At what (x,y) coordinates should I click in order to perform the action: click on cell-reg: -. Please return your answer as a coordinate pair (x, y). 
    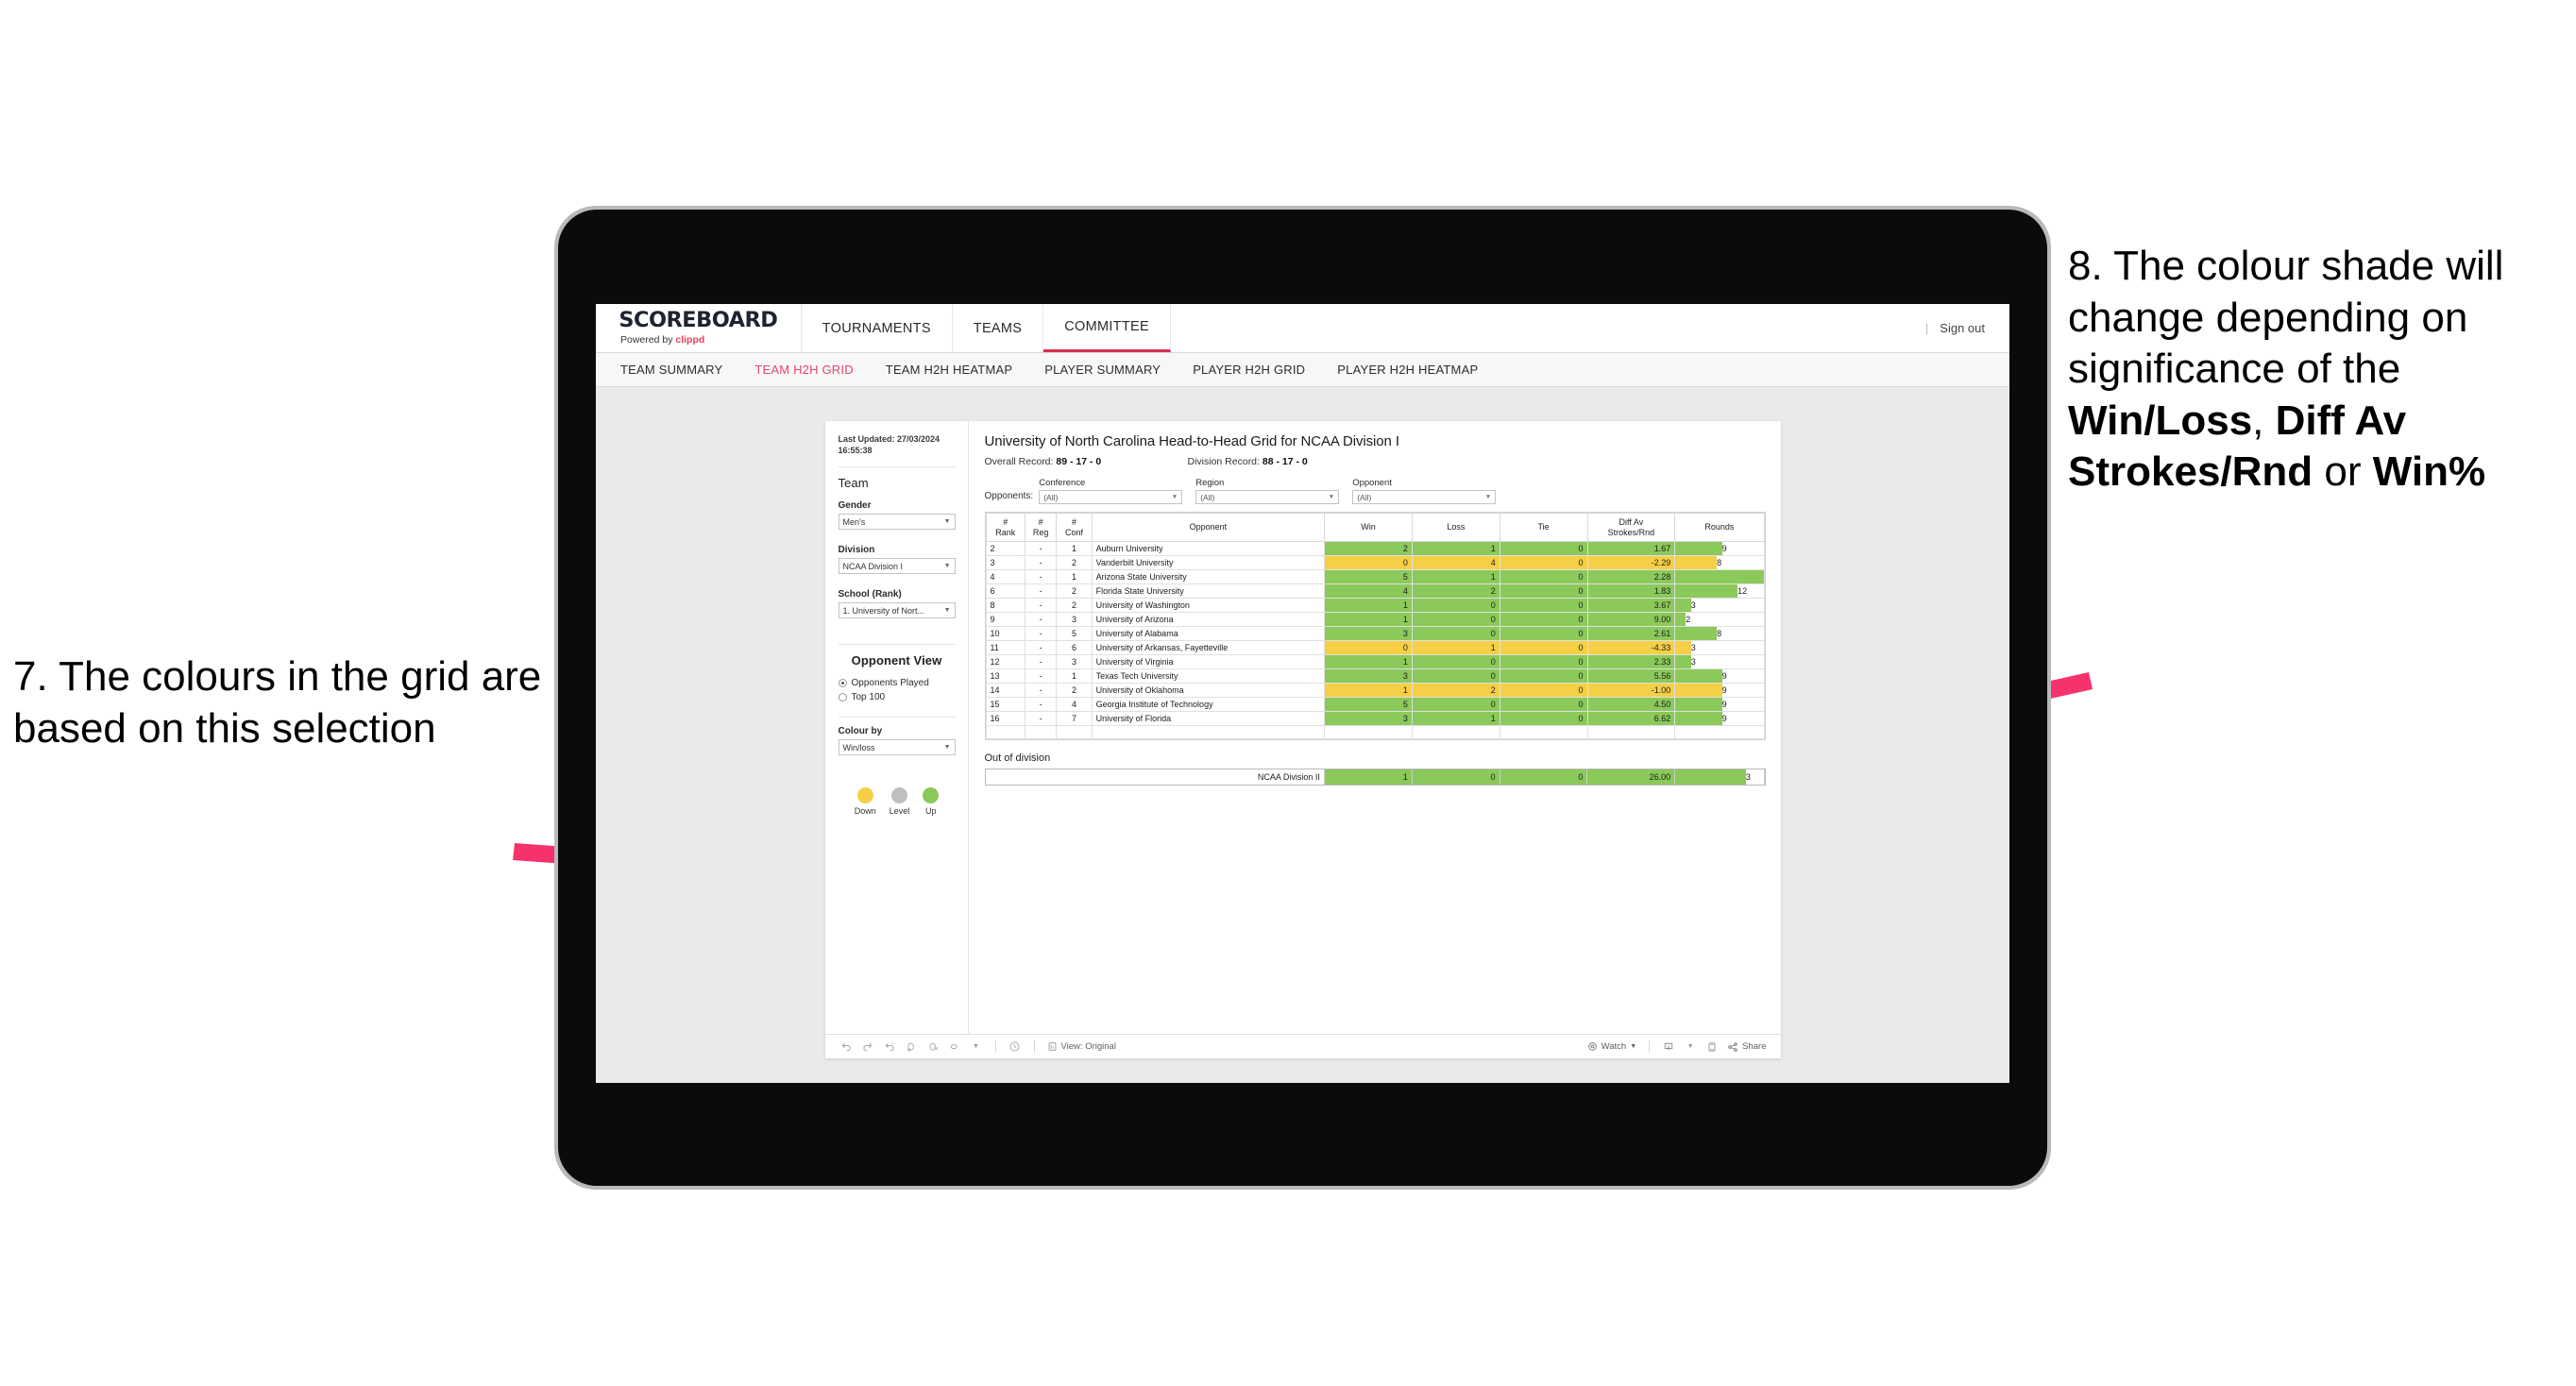
    Looking at the image, I should click on (1041, 576).